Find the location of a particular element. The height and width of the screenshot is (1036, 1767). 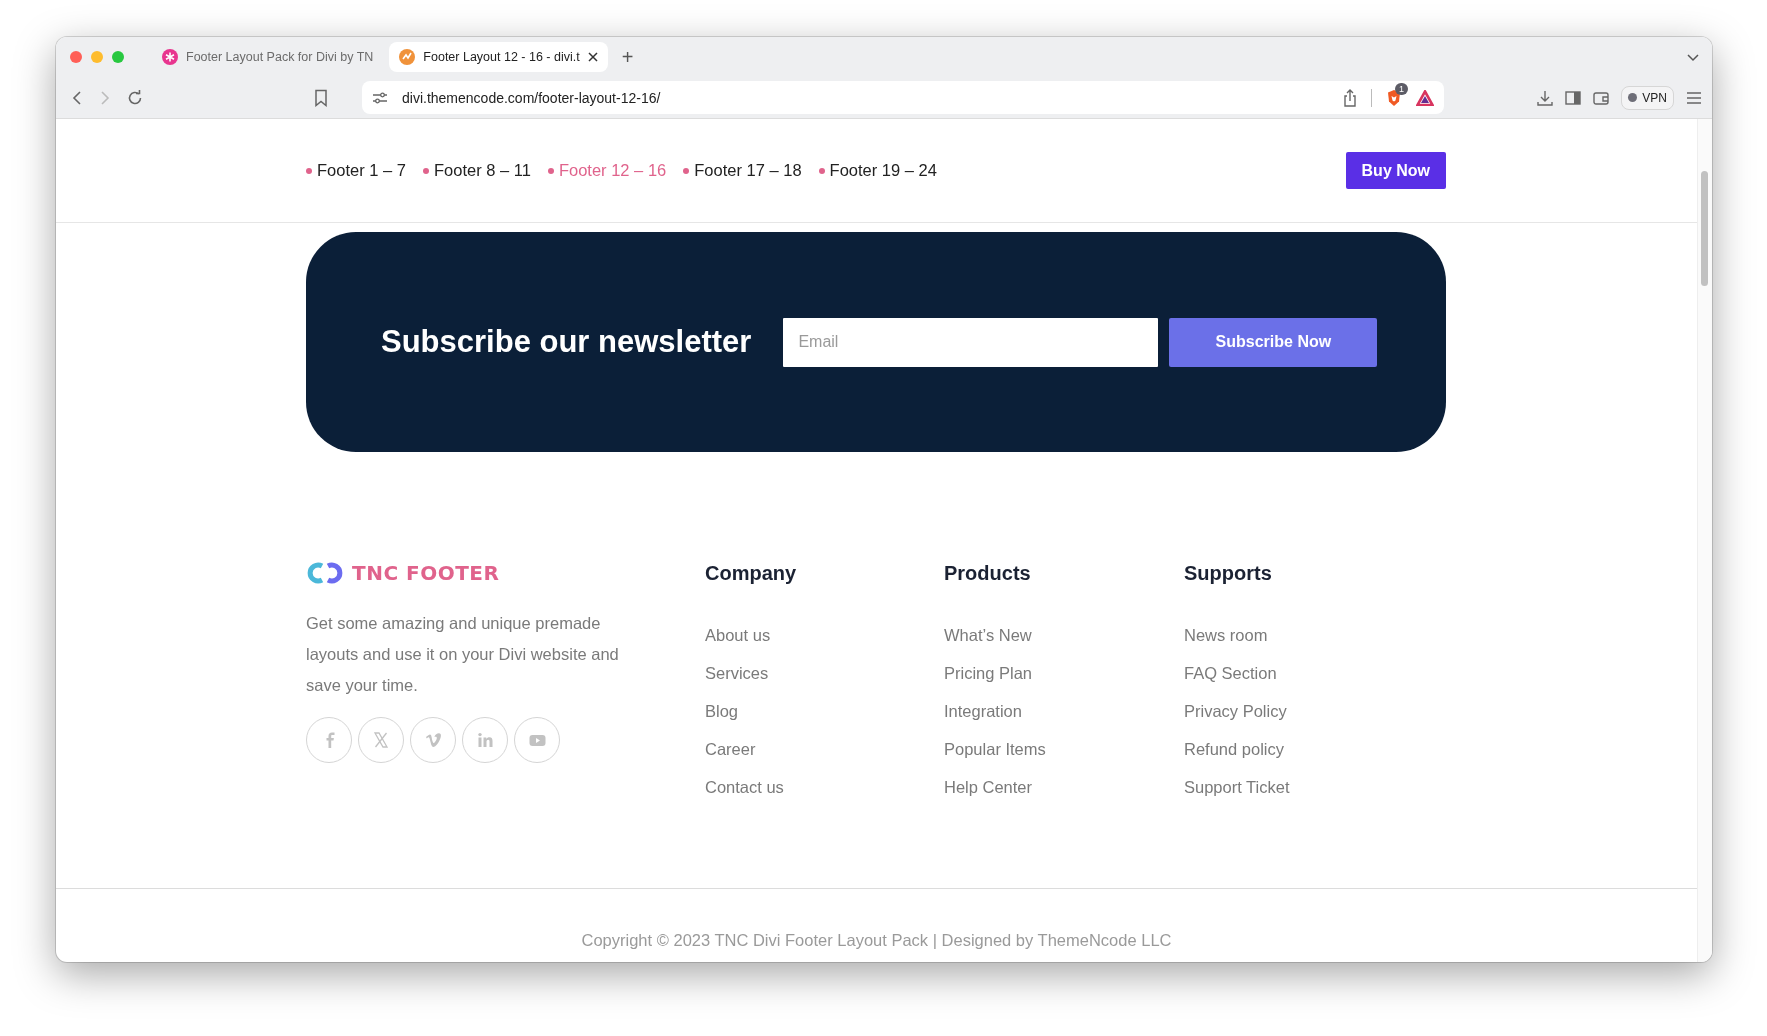

vimeo-icon is located at coordinates (433, 740).